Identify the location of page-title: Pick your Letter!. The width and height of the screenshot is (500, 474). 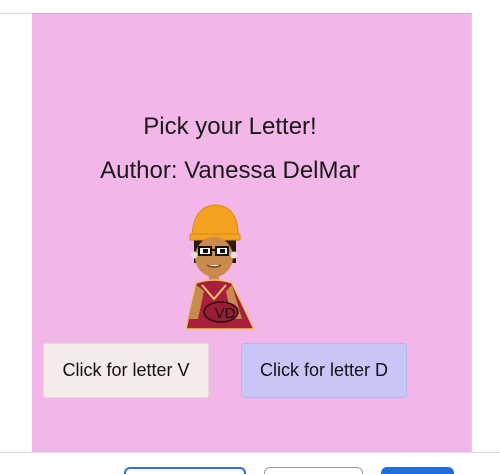
(230, 126).